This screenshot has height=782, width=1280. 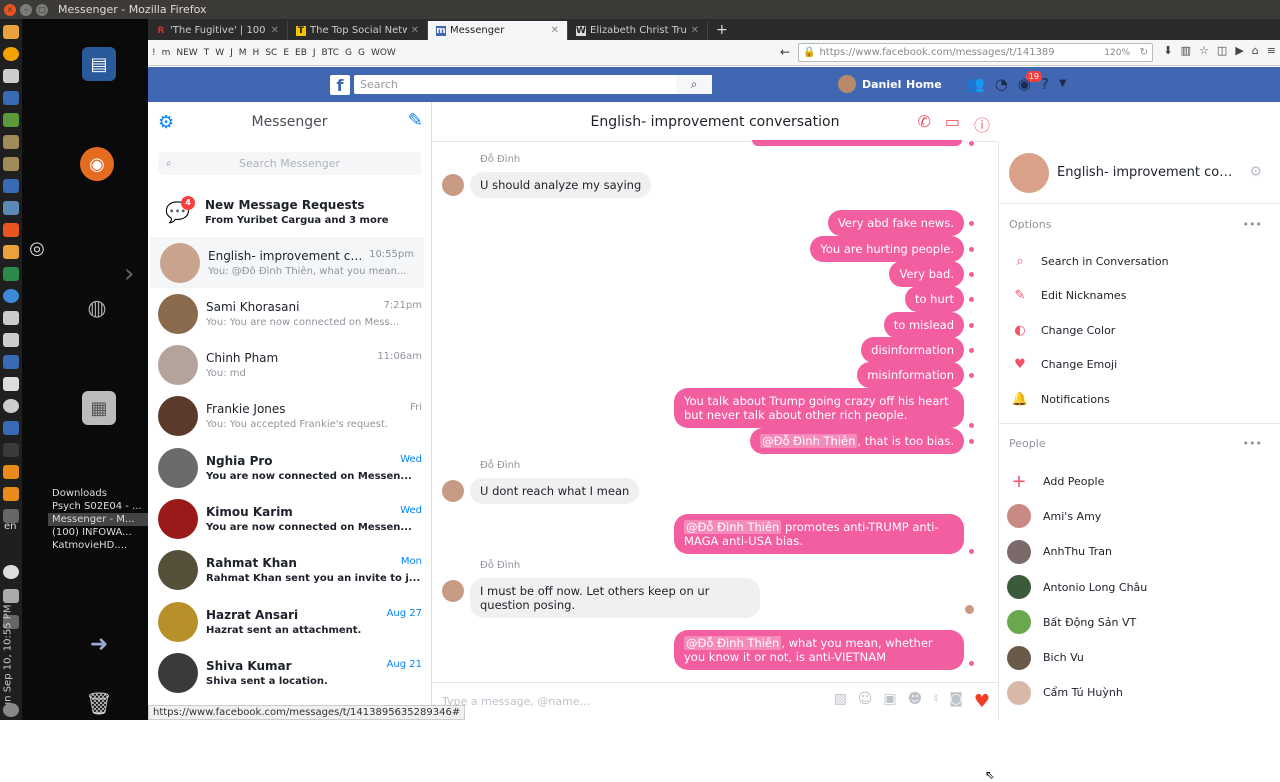 What do you see at coordinates (1045, 84) in the screenshot?
I see `help-icon: ?` at bounding box center [1045, 84].